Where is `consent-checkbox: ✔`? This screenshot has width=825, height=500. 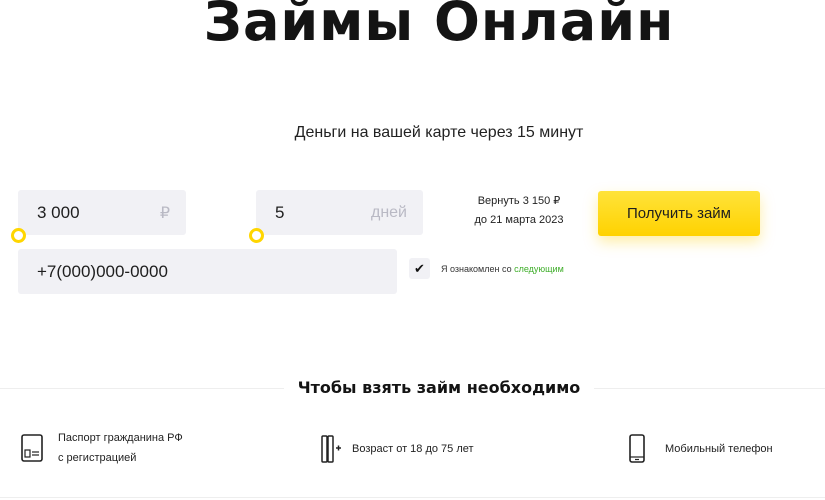
consent-checkbox: ✔ is located at coordinates (419, 268).